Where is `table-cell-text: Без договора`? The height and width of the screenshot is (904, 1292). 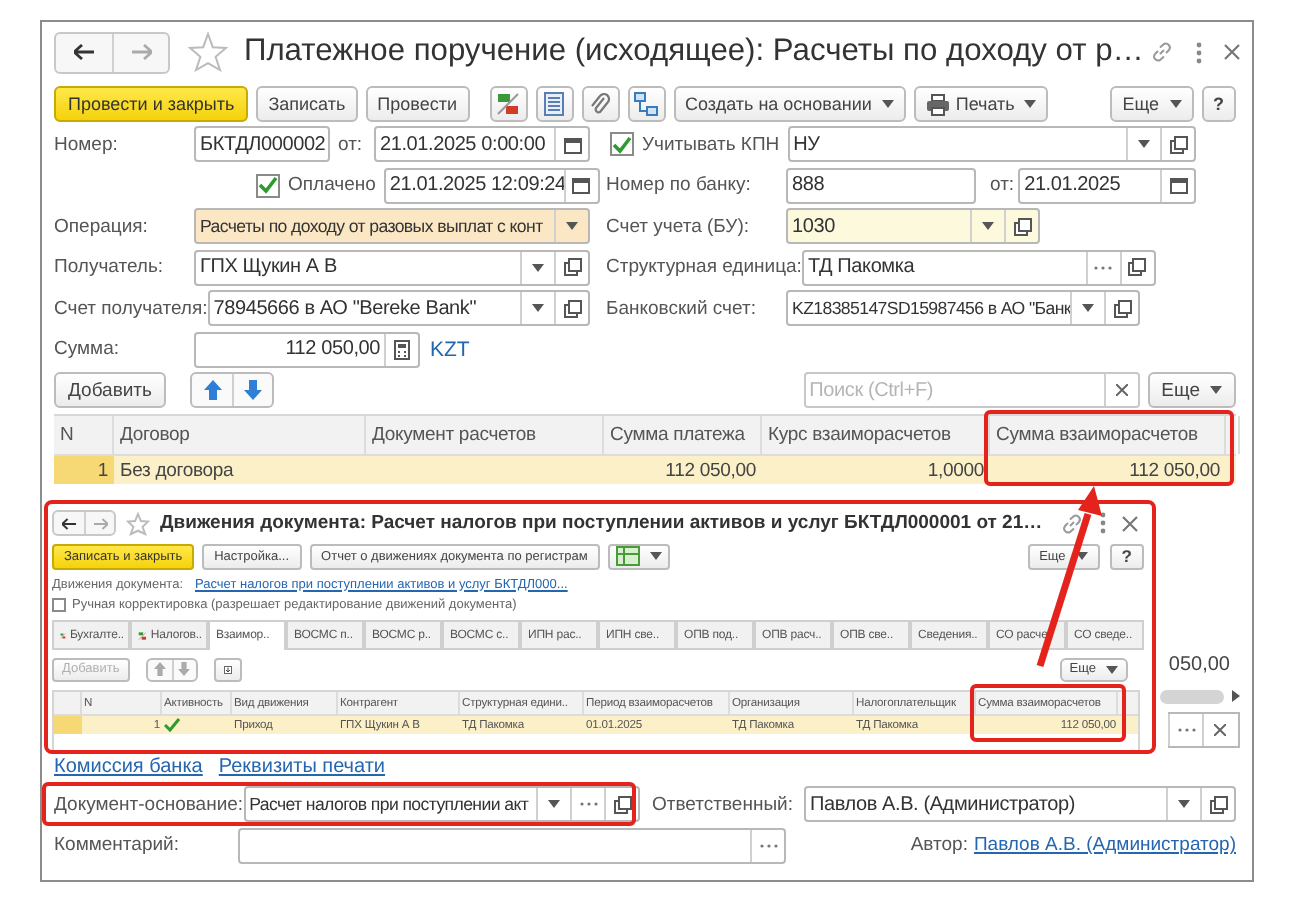 table-cell-text: Без договора is located at coordinates (177, 470).